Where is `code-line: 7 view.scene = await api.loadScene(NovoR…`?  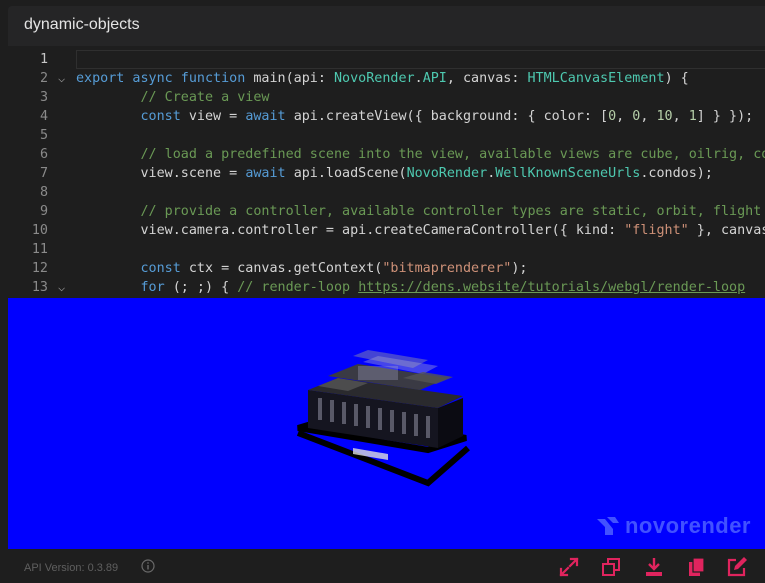 code-line: 7 view.scene = await api.loadScene(NovoR… is located at coordinates (386, 173).